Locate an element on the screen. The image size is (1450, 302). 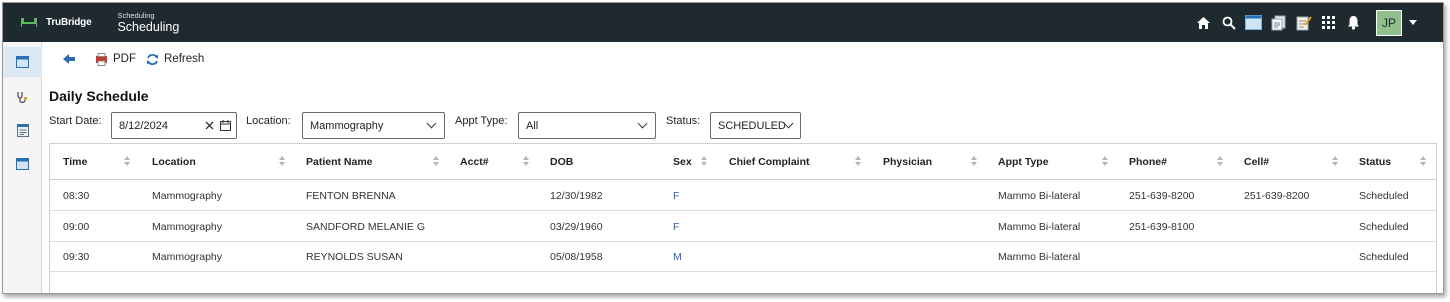
top-bar: TruBridge Scheduling Scheduling JP is located at coordinates (723, 22).